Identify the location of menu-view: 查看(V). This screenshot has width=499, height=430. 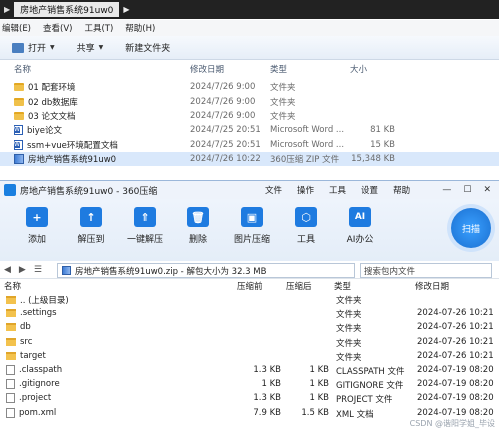
(57, 28).